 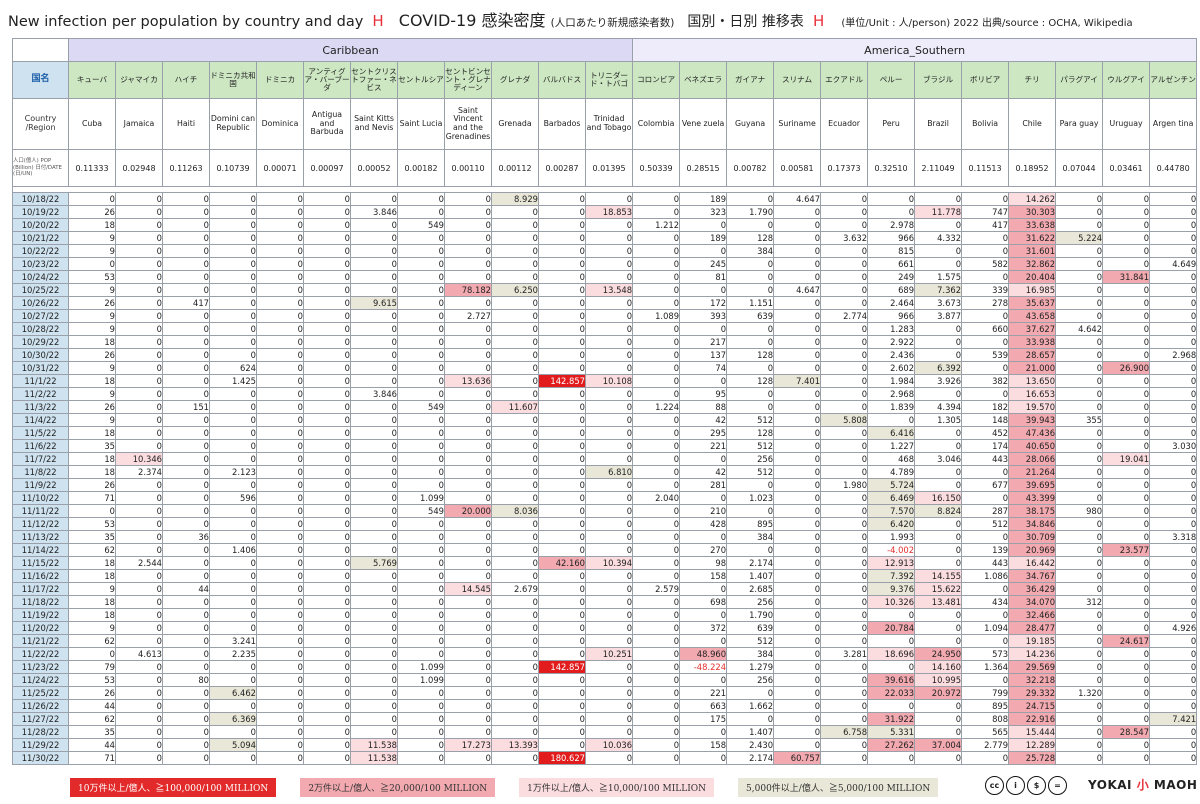 I want to click on country-name-jp: ベネズエラ, so click(x=703, y=80).